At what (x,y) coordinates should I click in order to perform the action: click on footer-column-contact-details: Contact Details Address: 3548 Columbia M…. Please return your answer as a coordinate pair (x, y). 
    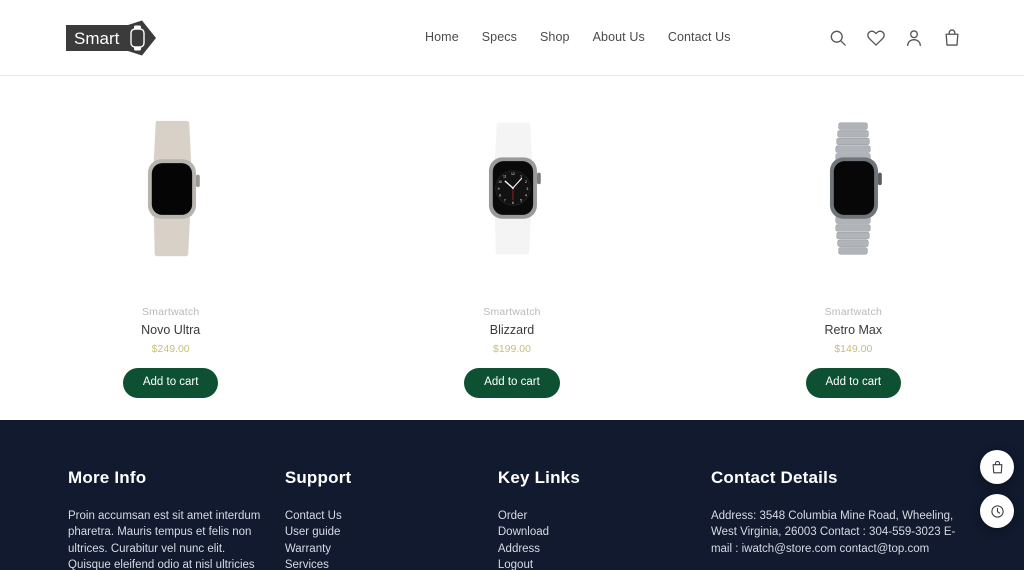
    Looking at the image, I should click on (847, 519).